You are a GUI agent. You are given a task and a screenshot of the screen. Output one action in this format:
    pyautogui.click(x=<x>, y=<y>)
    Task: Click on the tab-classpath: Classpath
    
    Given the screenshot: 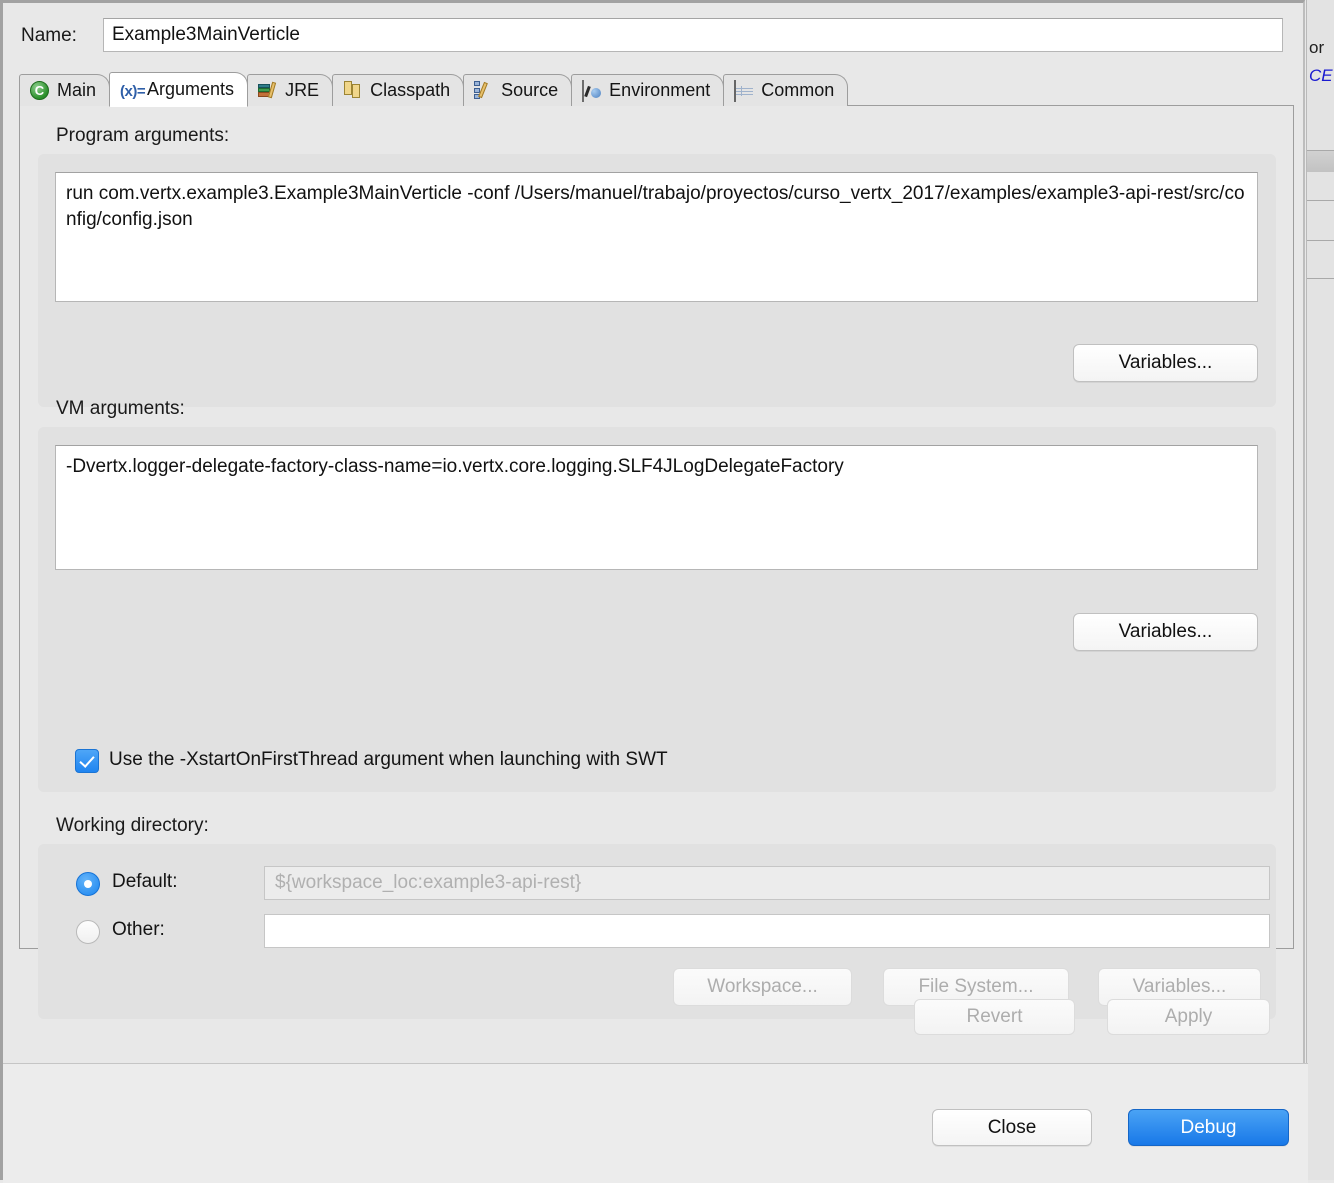 What is the action you would take?
    pyautogui.click(x=398, y=90)
    